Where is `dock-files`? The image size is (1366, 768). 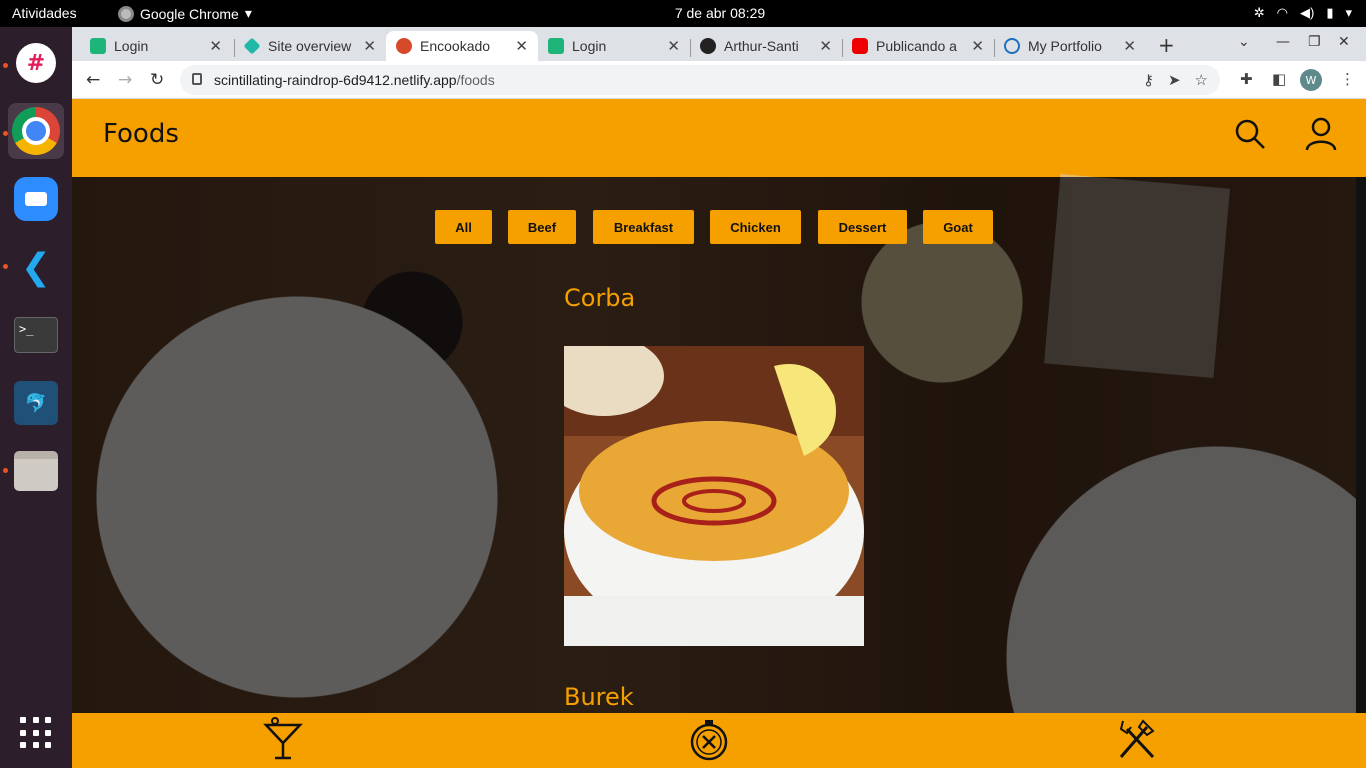
dock-files is located at coordinates (36, 471).